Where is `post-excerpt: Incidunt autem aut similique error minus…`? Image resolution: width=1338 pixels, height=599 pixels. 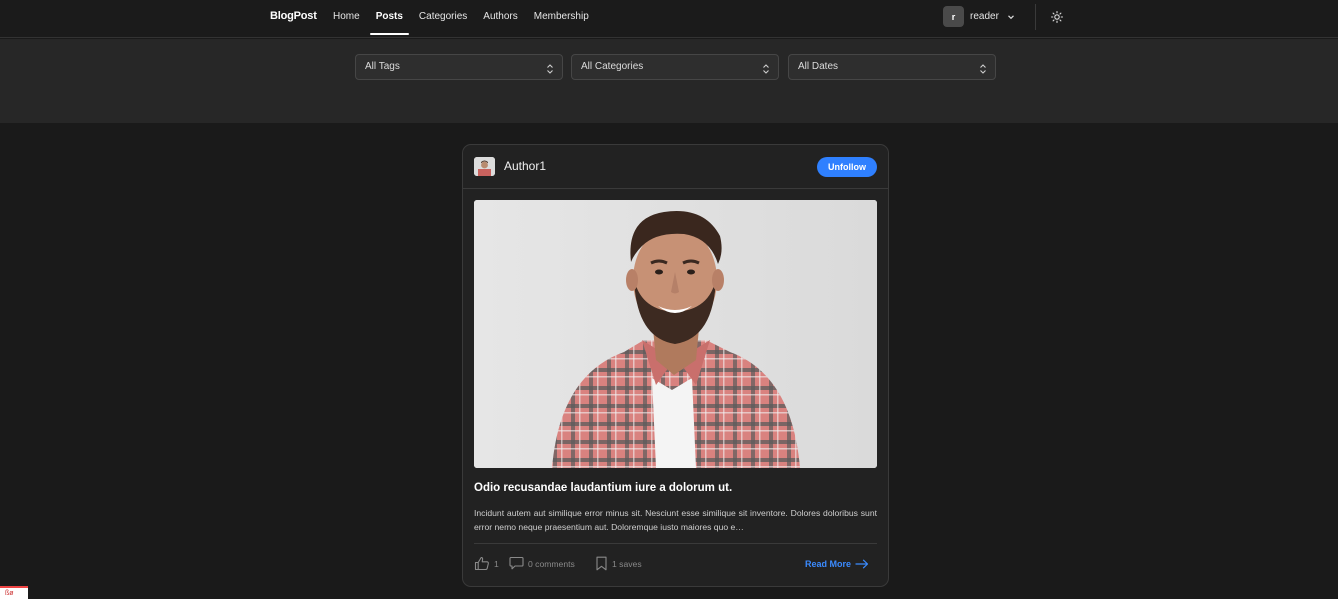
post-excerpt: Incidunt autem aut similique error minus… is located at coordinates (675, 520).